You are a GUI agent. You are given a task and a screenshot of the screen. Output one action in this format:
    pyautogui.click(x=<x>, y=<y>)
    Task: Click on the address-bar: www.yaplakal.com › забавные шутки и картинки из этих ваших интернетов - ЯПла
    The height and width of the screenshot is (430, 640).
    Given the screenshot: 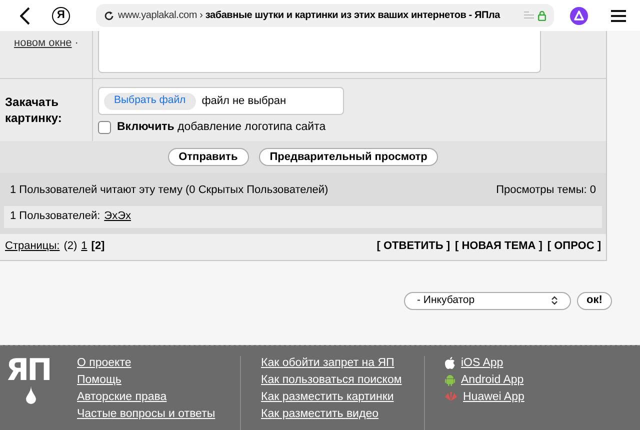 What is the action you would take?
    pyautogui.click(x=325, y=15)
    